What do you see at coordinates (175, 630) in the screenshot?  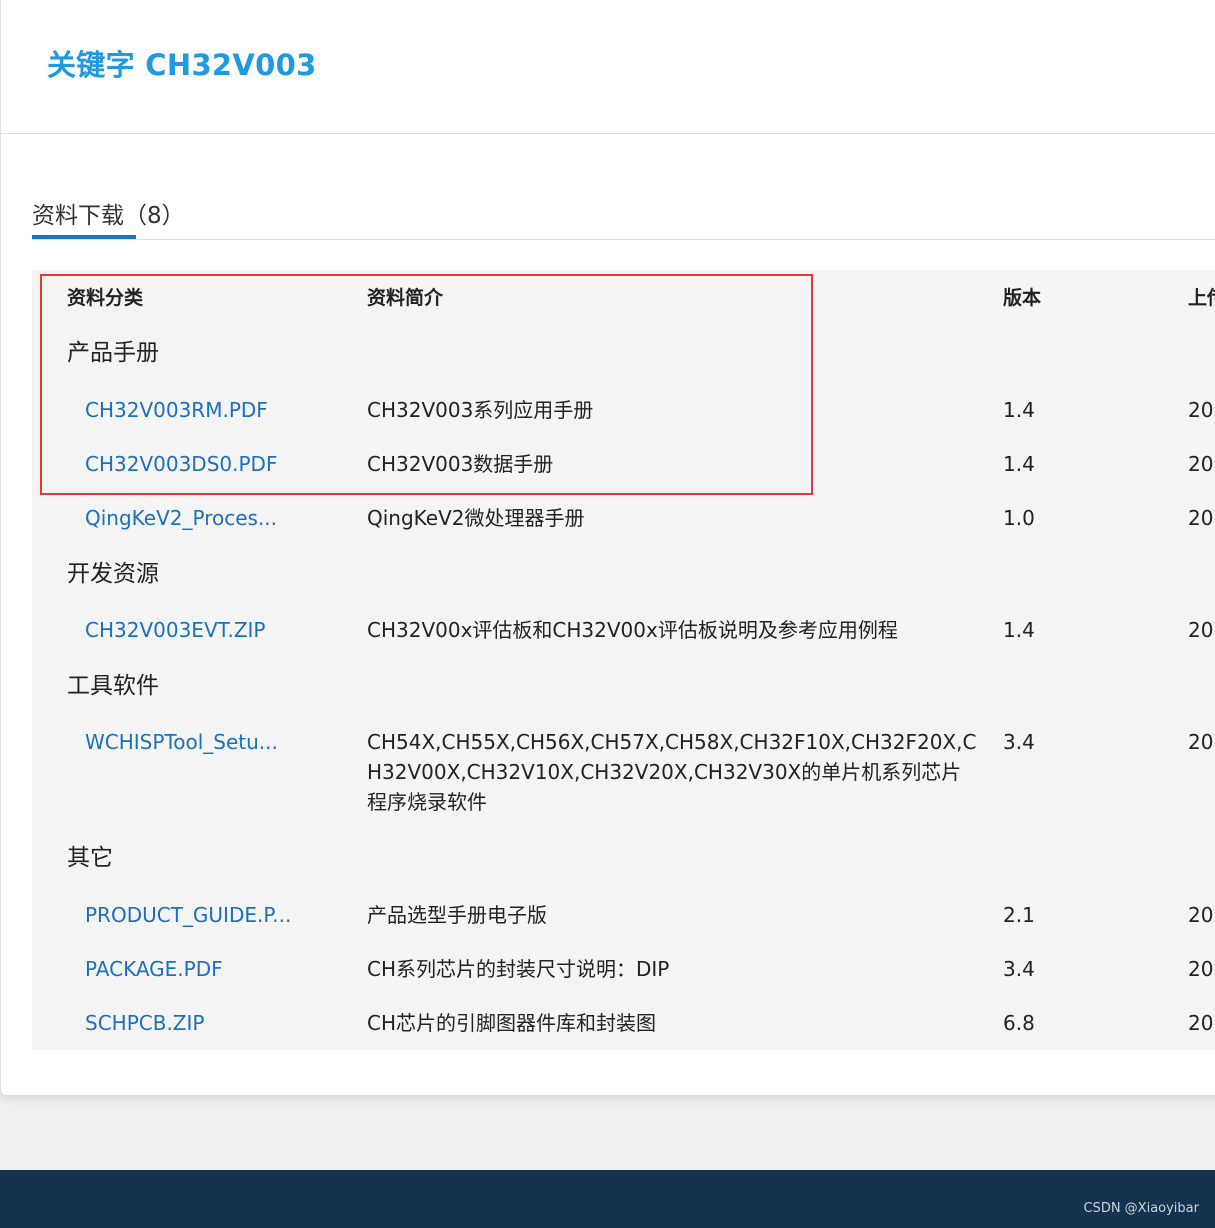 I see `file-link: CH32V003EVT.ZIP` at bounding box center [175, 630].